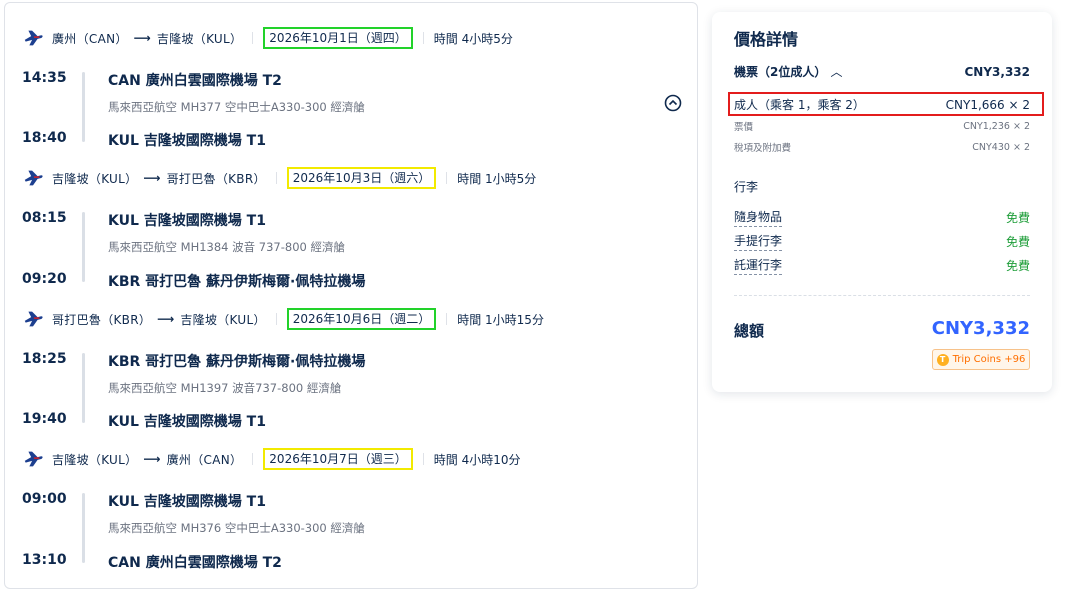 This screenshot has height=595, width=1080. Describe the element at coordinates (987, 104) in the screenshot. I see `adult-value: CNY1,666 × 2` at that location.